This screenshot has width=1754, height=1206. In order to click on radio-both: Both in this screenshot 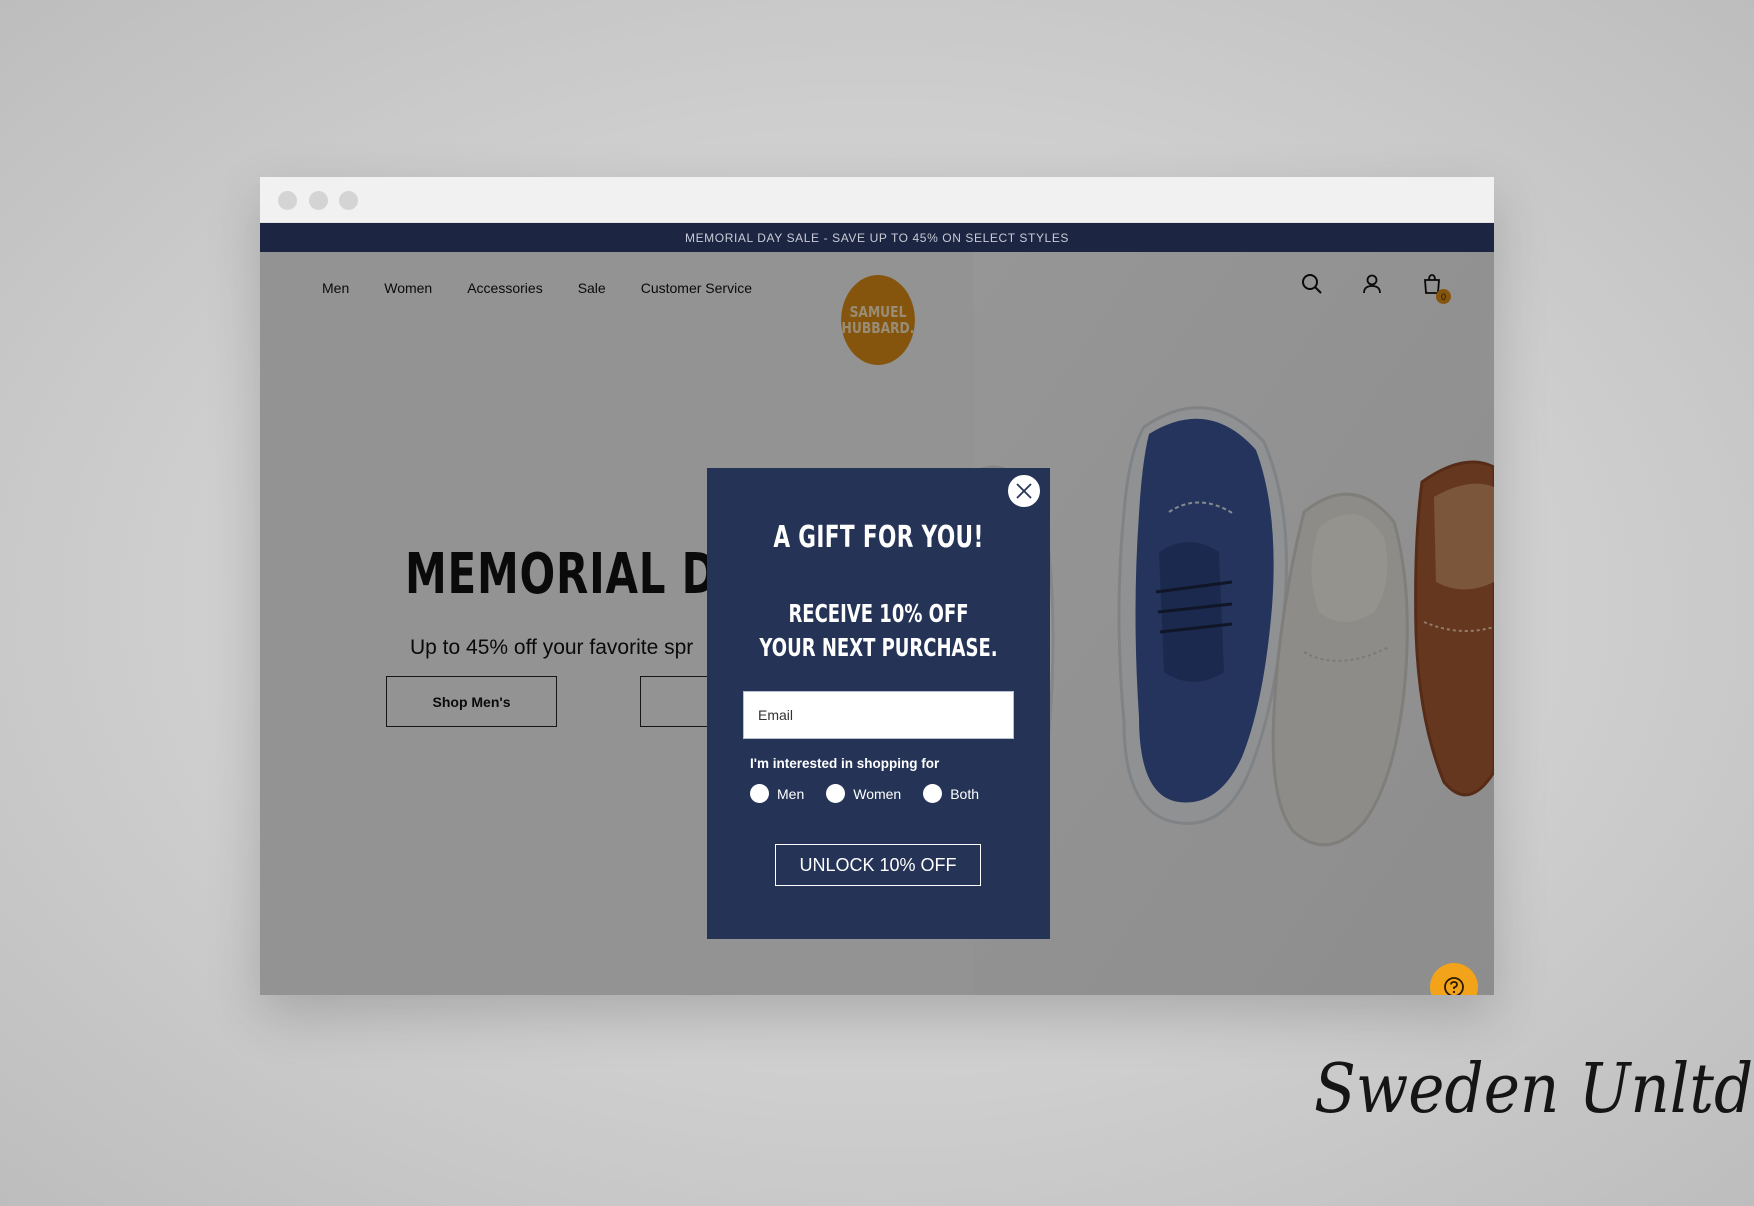, I will do `click(951, 793)`.